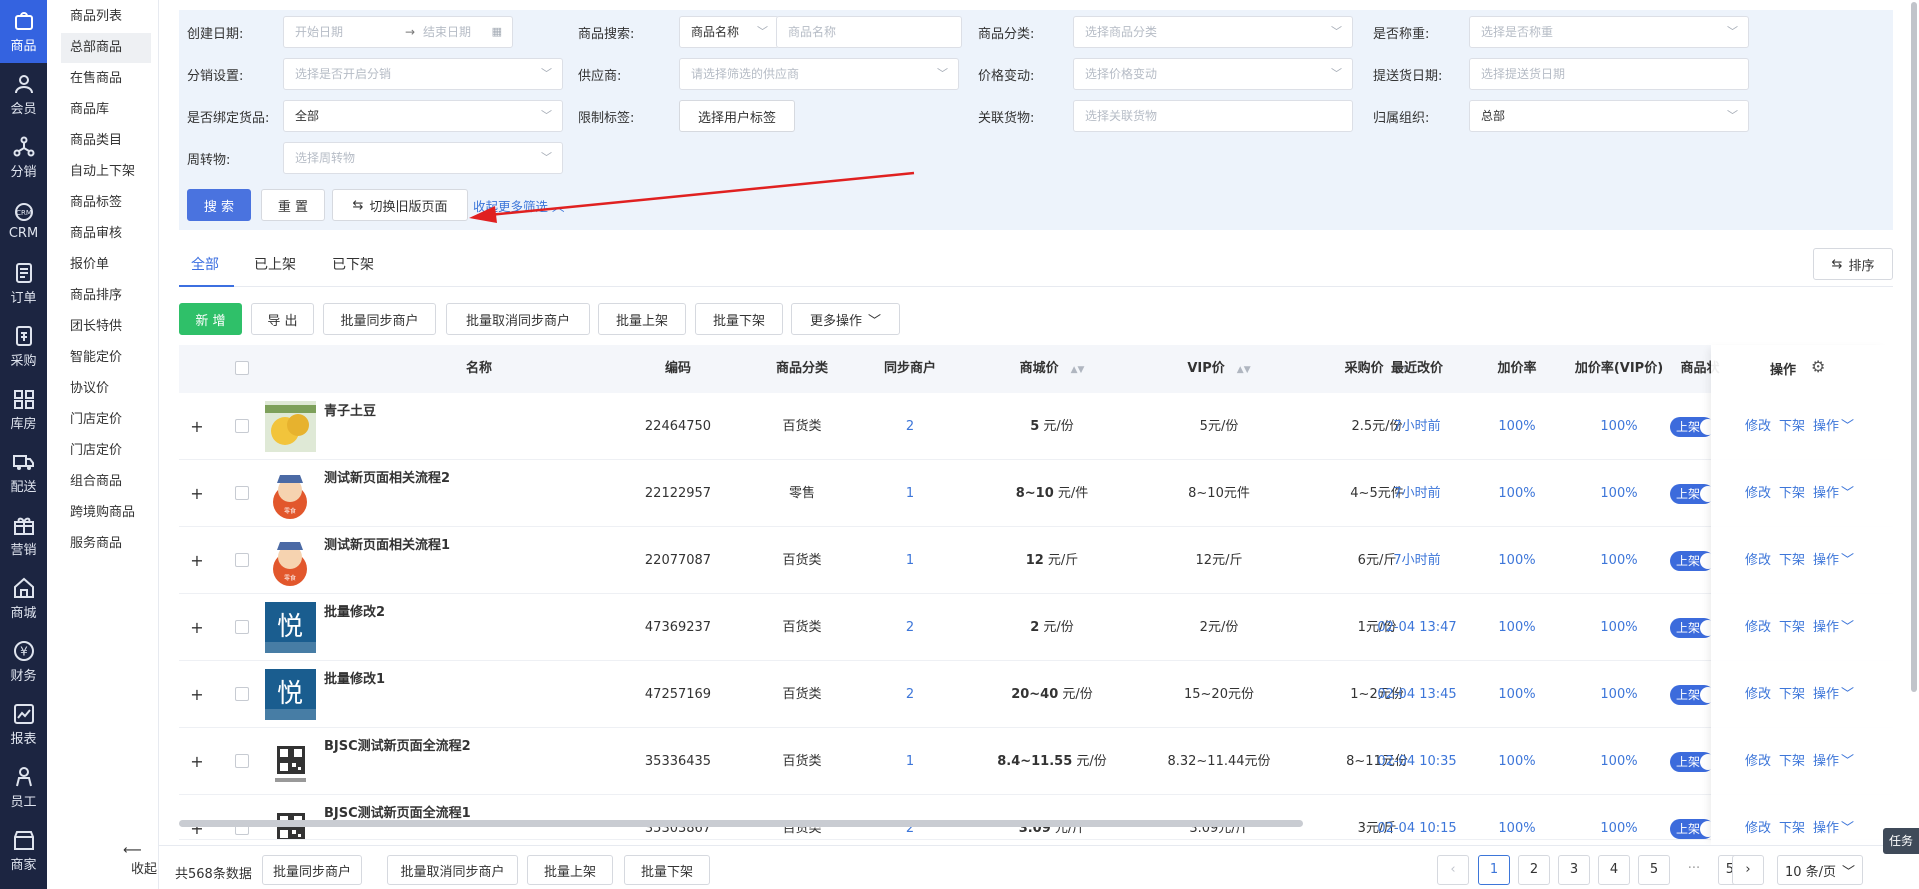 The image size is (1919, 889). I want to click on rail-item-crm: CRM CRM, so click(23, 220).